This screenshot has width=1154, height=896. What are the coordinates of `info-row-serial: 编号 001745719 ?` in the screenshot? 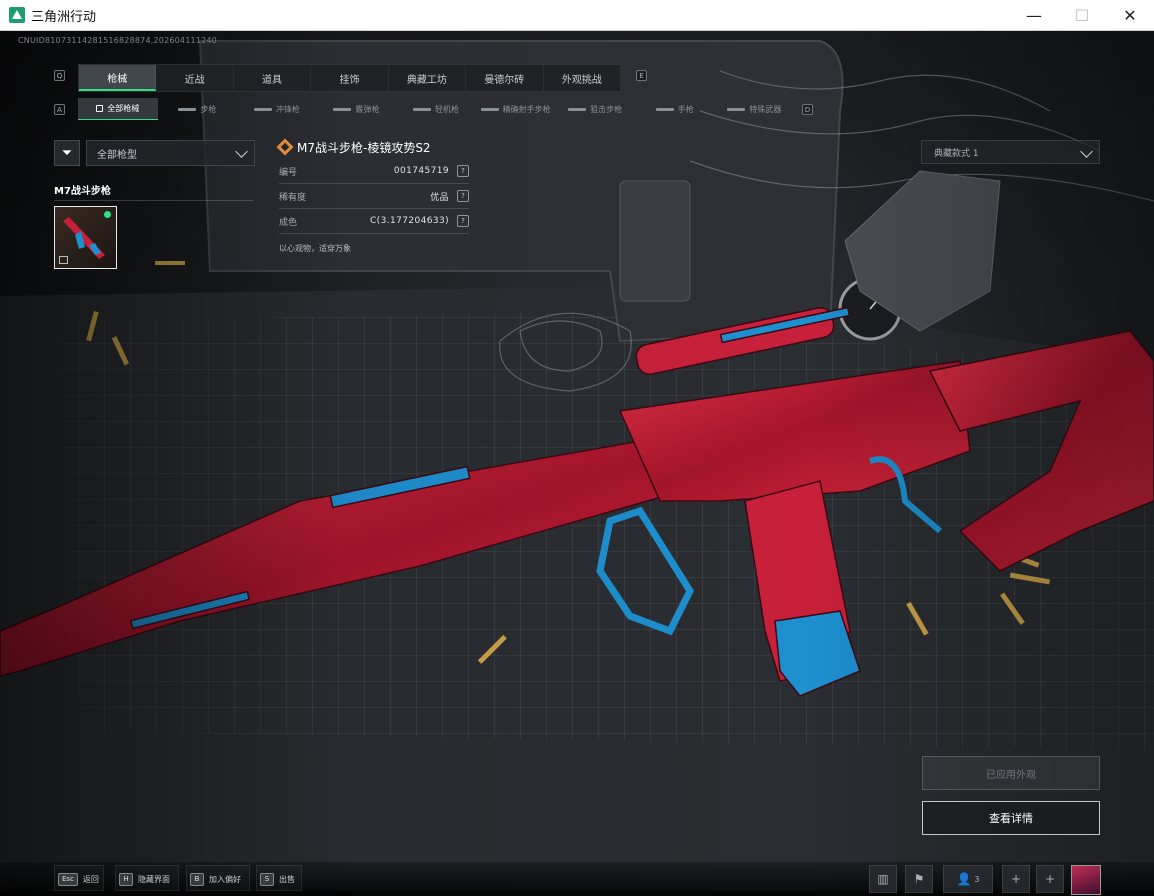 It's located at (374, 171).